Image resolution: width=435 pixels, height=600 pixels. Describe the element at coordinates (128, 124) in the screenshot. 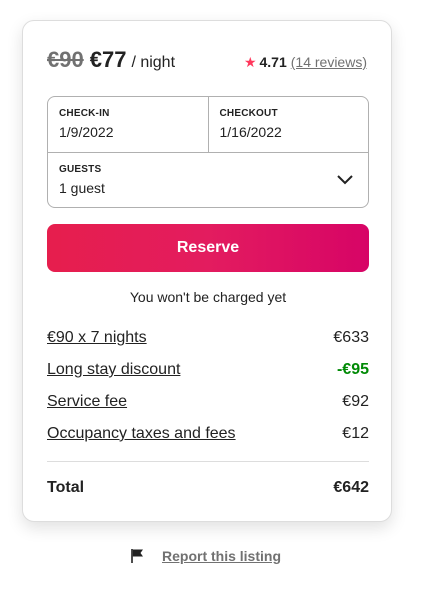

I see `checkin-field: CHECK-IN 1/9/2022` at that location.